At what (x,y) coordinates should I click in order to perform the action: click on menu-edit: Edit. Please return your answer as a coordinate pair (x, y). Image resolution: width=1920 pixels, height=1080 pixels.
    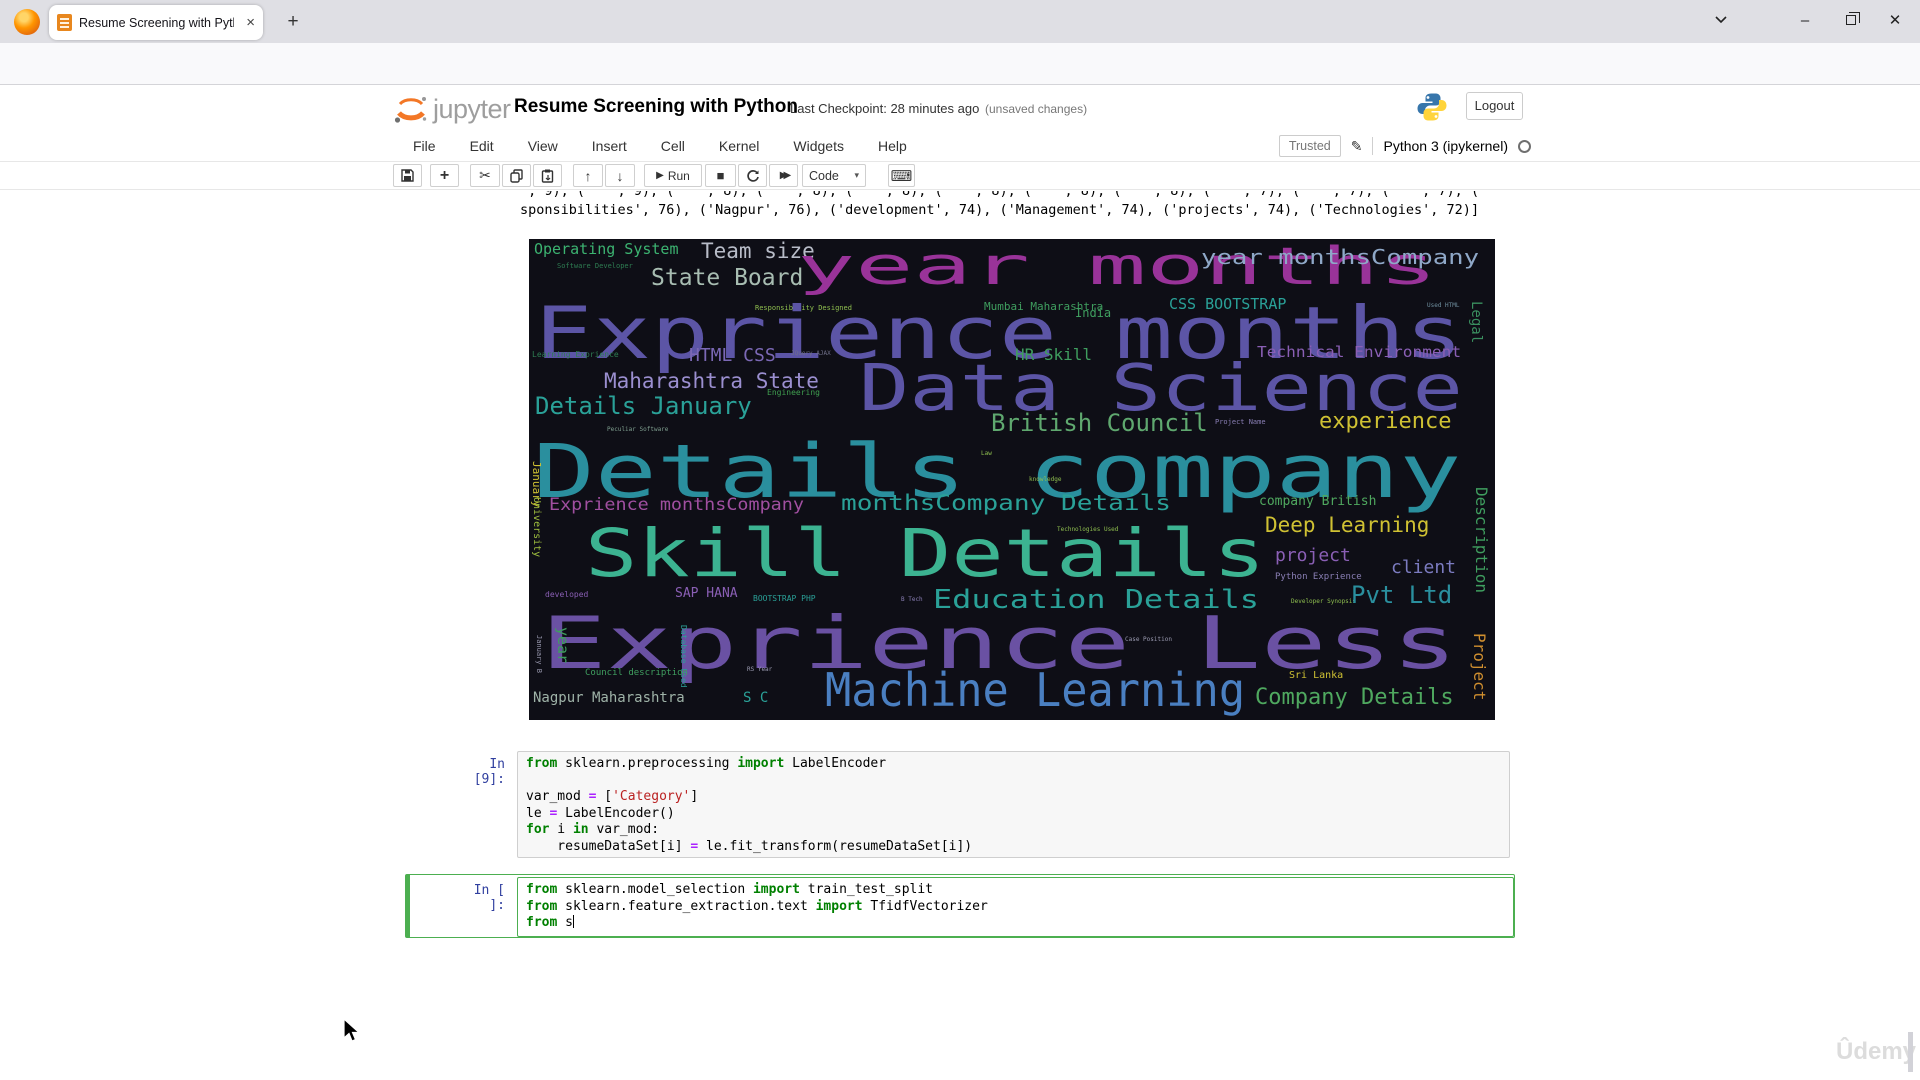
    Looking at the image, I should click on (482, 146).